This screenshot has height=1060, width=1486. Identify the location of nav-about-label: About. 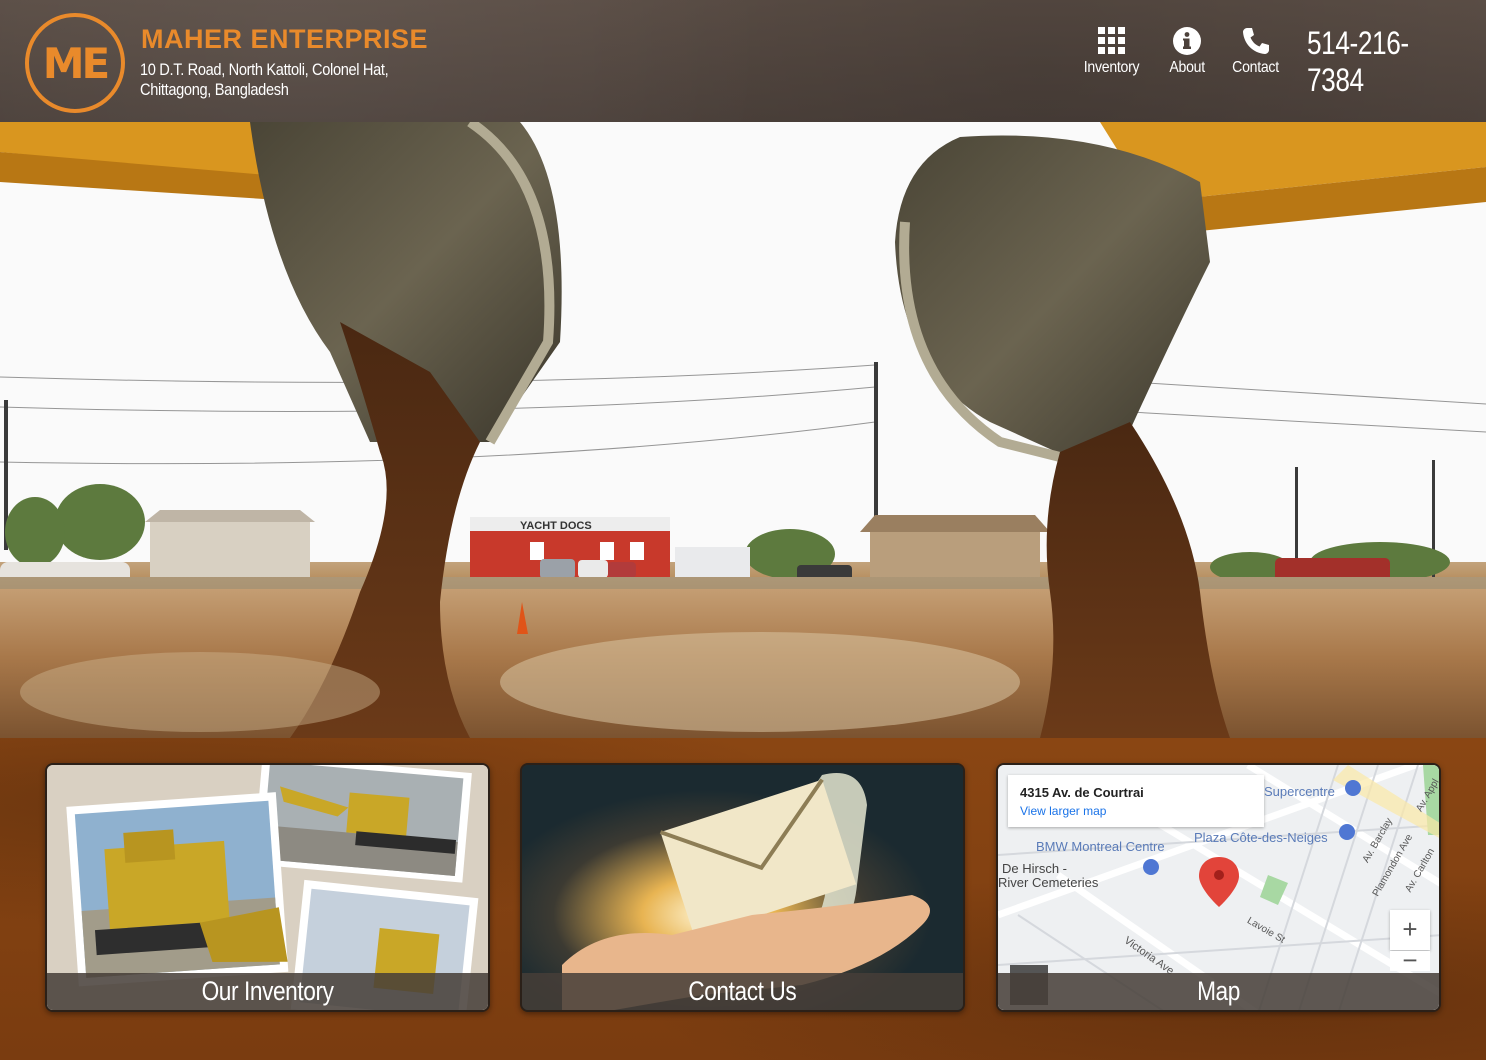
(1187, 67).